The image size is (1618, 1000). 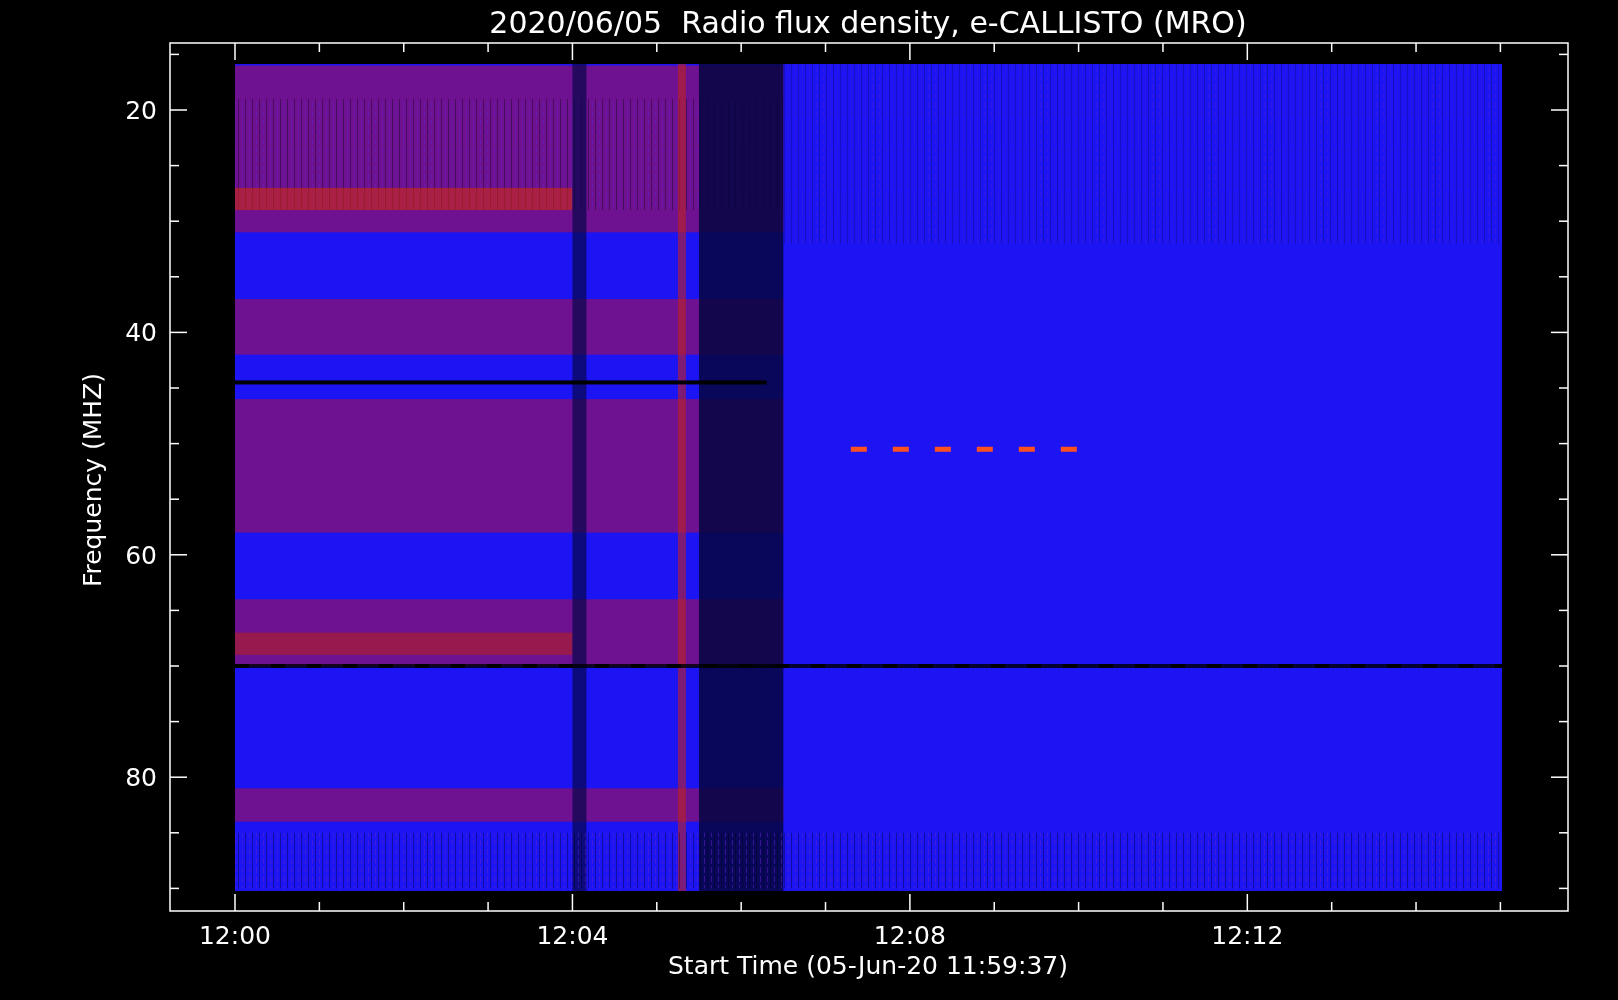 I want to click on axis-title: Start Time (05-Jun-20 11:59:37), so click(x=868, y=965).